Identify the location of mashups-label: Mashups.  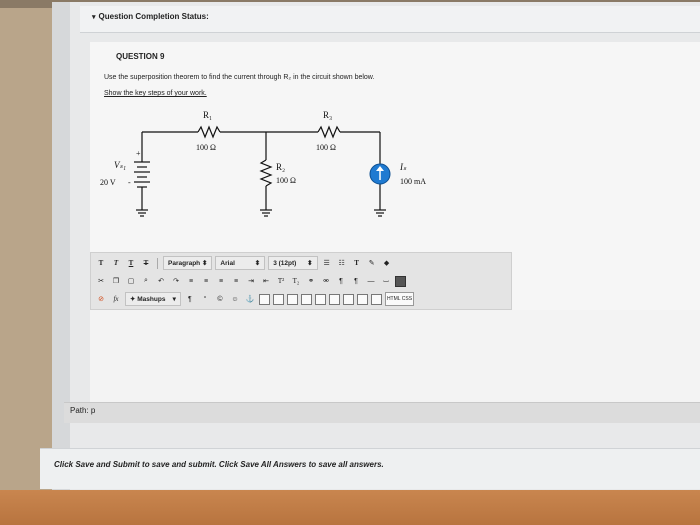
(151, 299).